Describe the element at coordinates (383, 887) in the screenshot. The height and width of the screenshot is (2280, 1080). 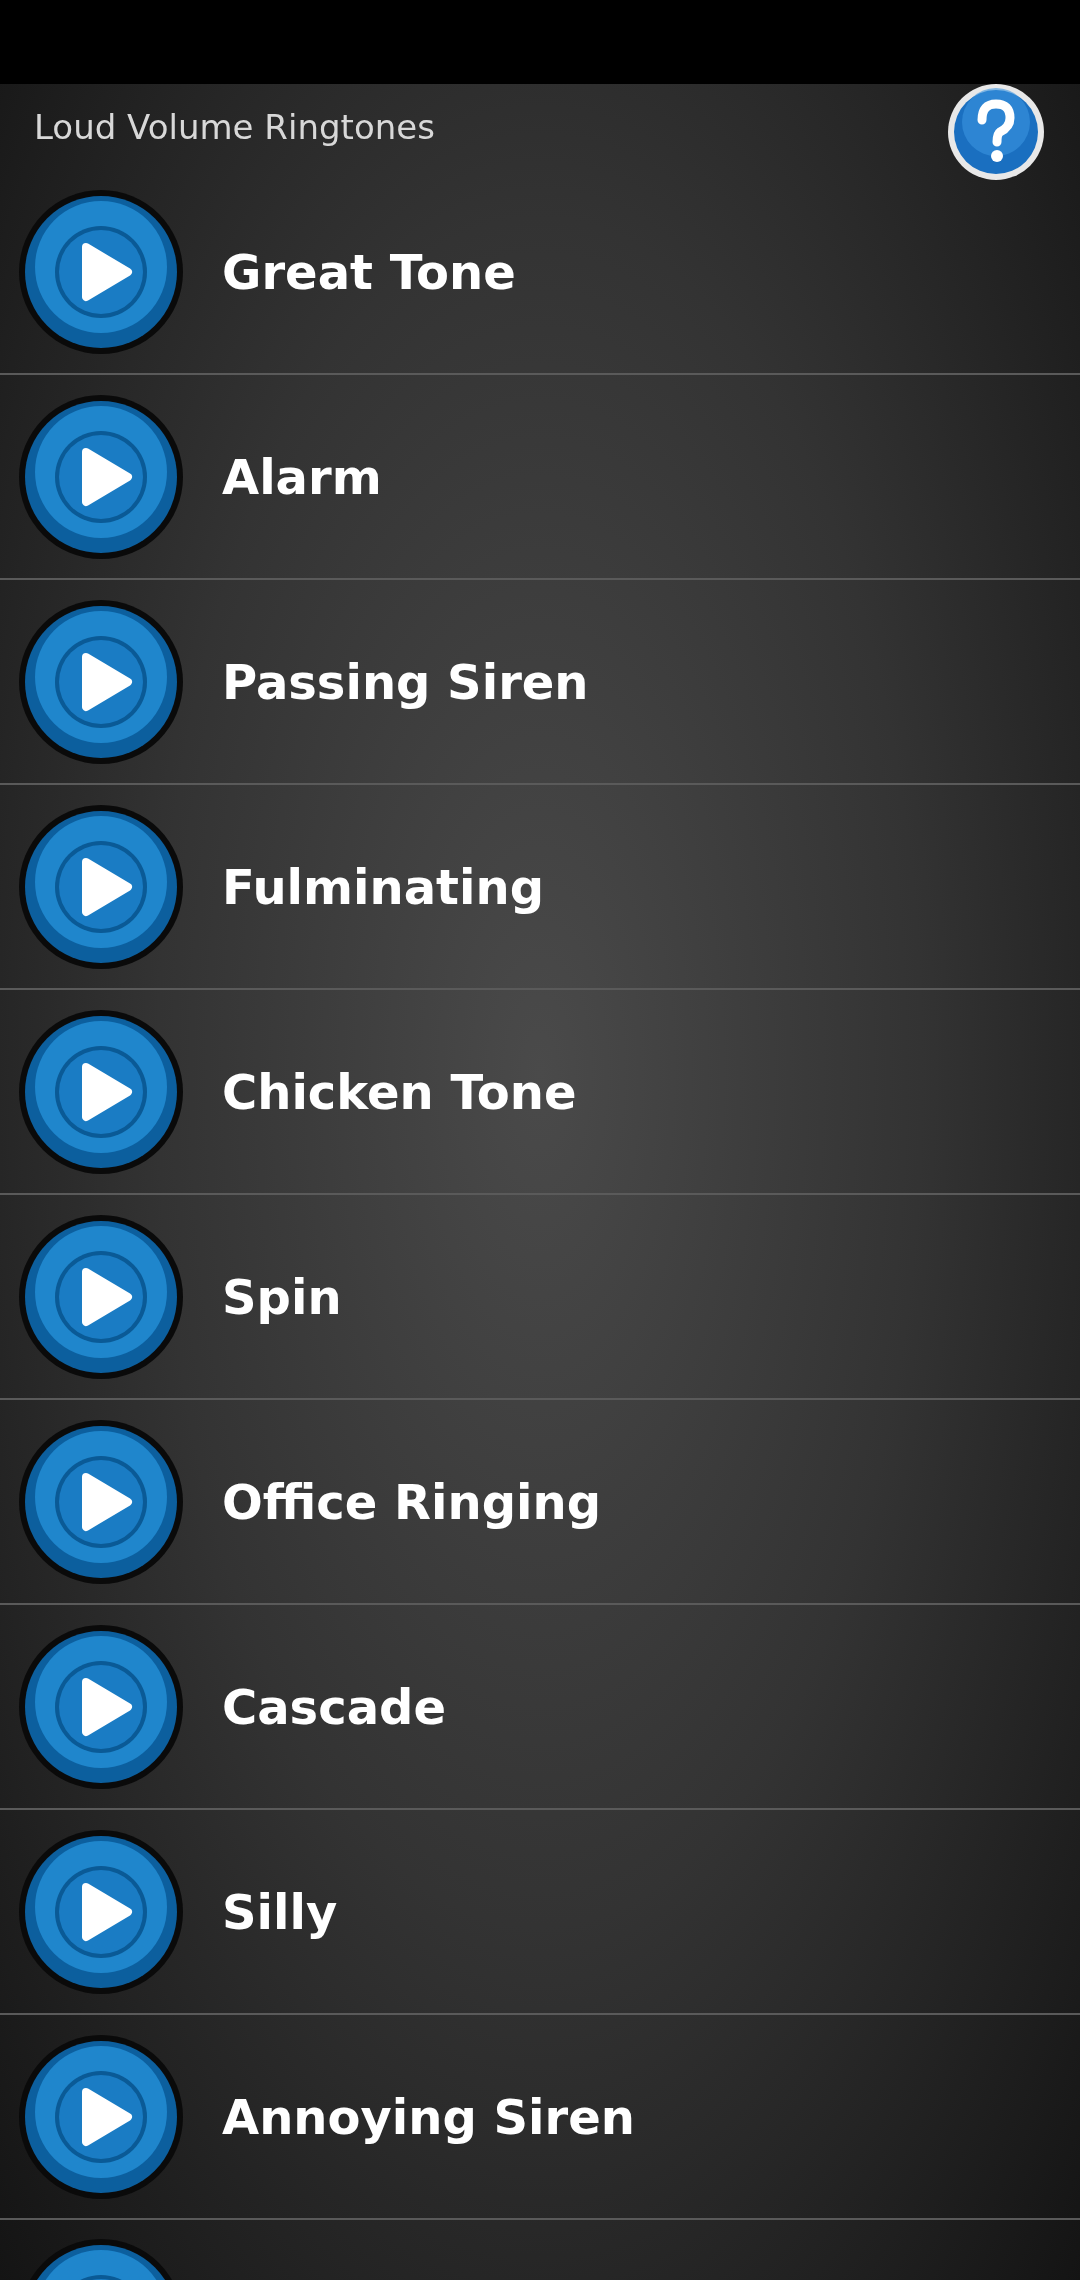
I see `ringtone-title: Fulminating` at that location.